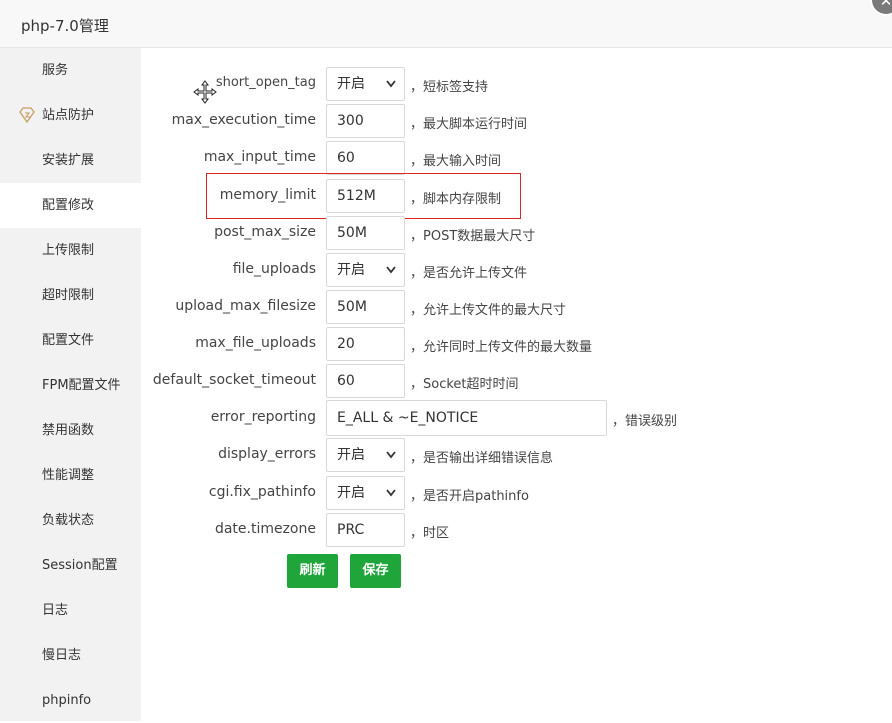  Describe the element at coordinates (351, 530) in the screenshot. I see `input-value: PRC` at that location.